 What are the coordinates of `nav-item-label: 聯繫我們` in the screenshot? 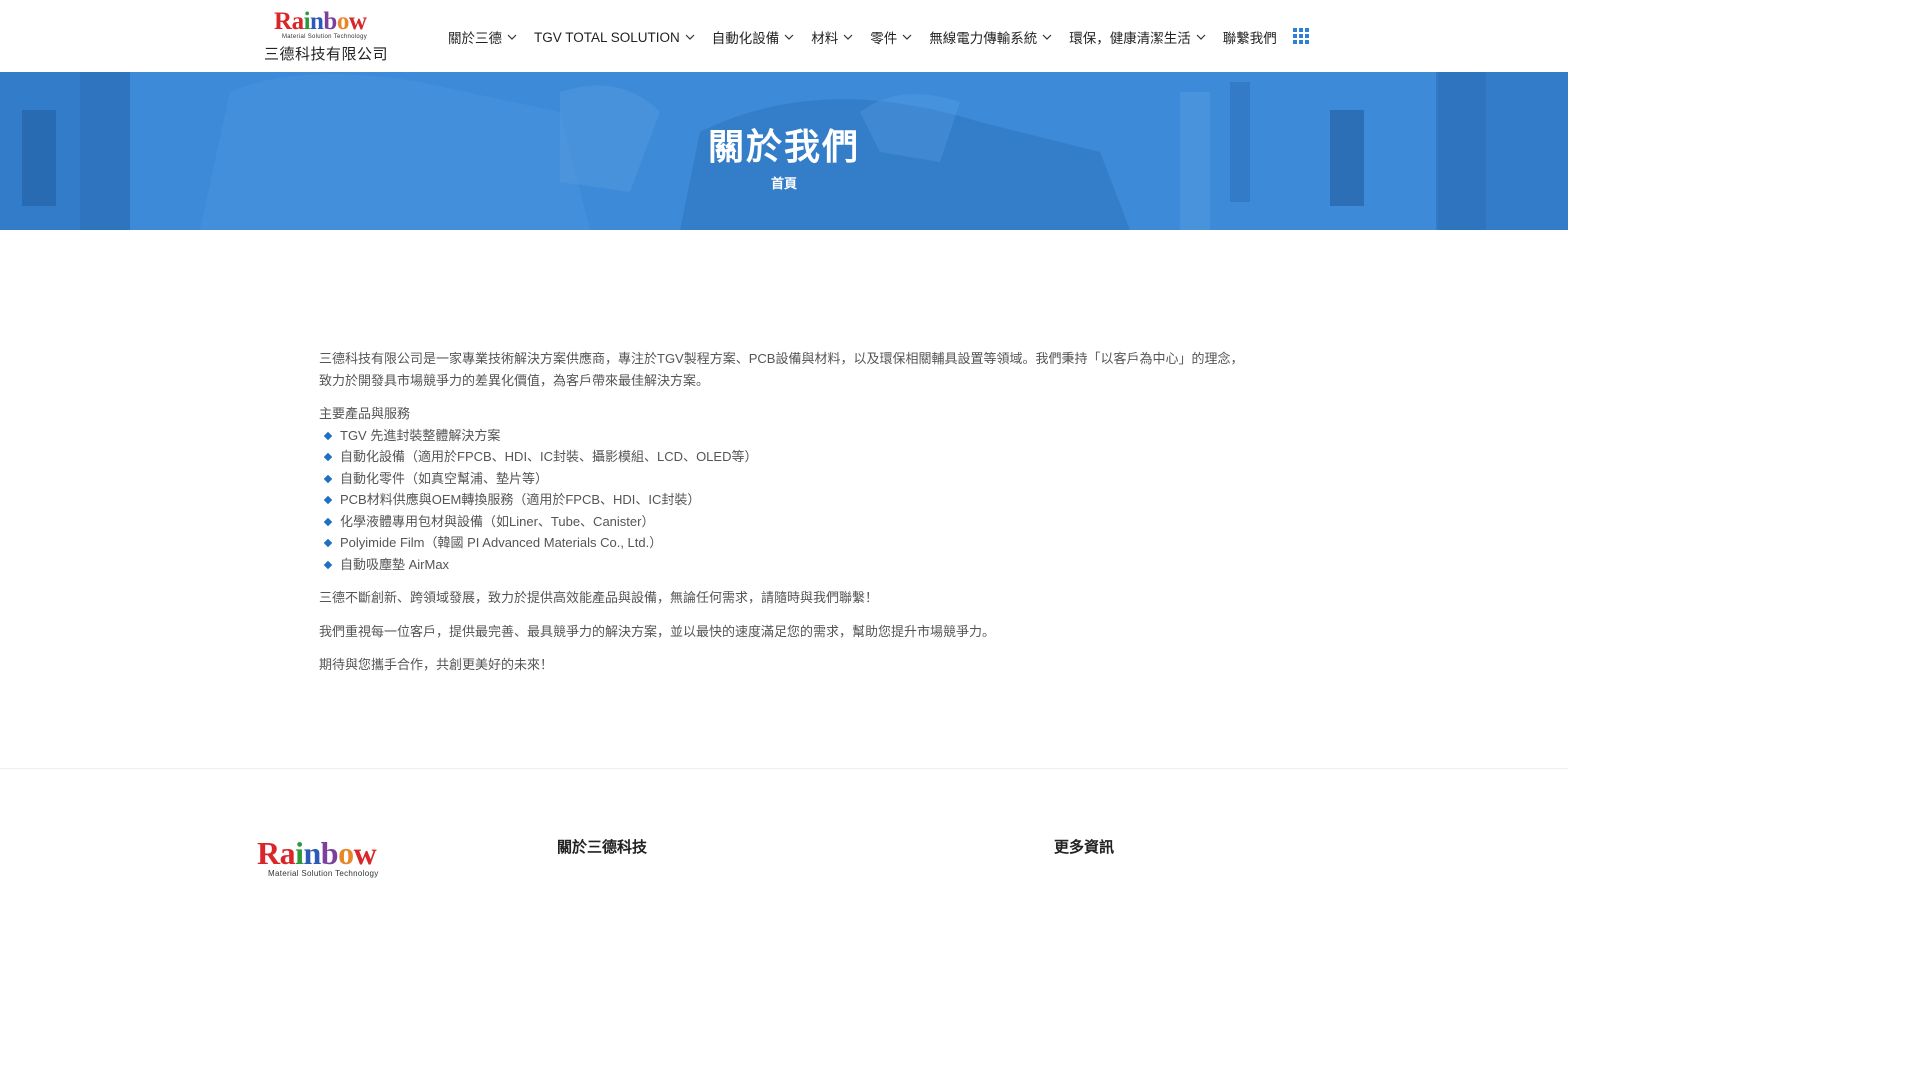 It's located at (1249, 38).